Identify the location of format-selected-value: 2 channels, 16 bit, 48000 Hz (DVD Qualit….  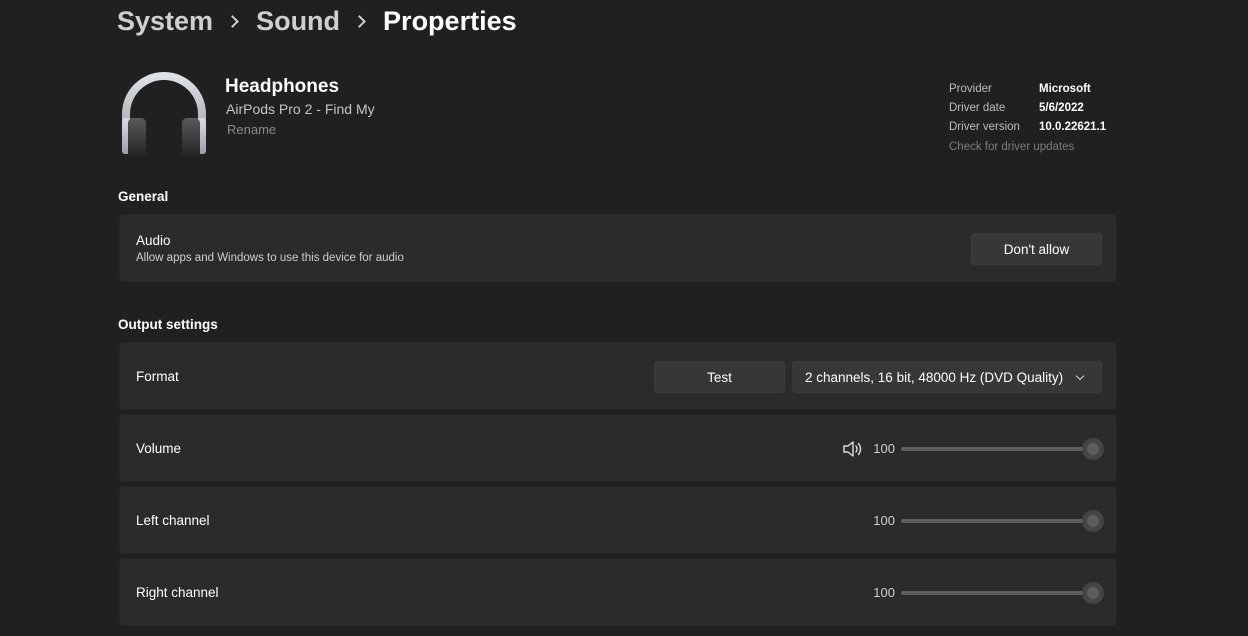
(934, 377).